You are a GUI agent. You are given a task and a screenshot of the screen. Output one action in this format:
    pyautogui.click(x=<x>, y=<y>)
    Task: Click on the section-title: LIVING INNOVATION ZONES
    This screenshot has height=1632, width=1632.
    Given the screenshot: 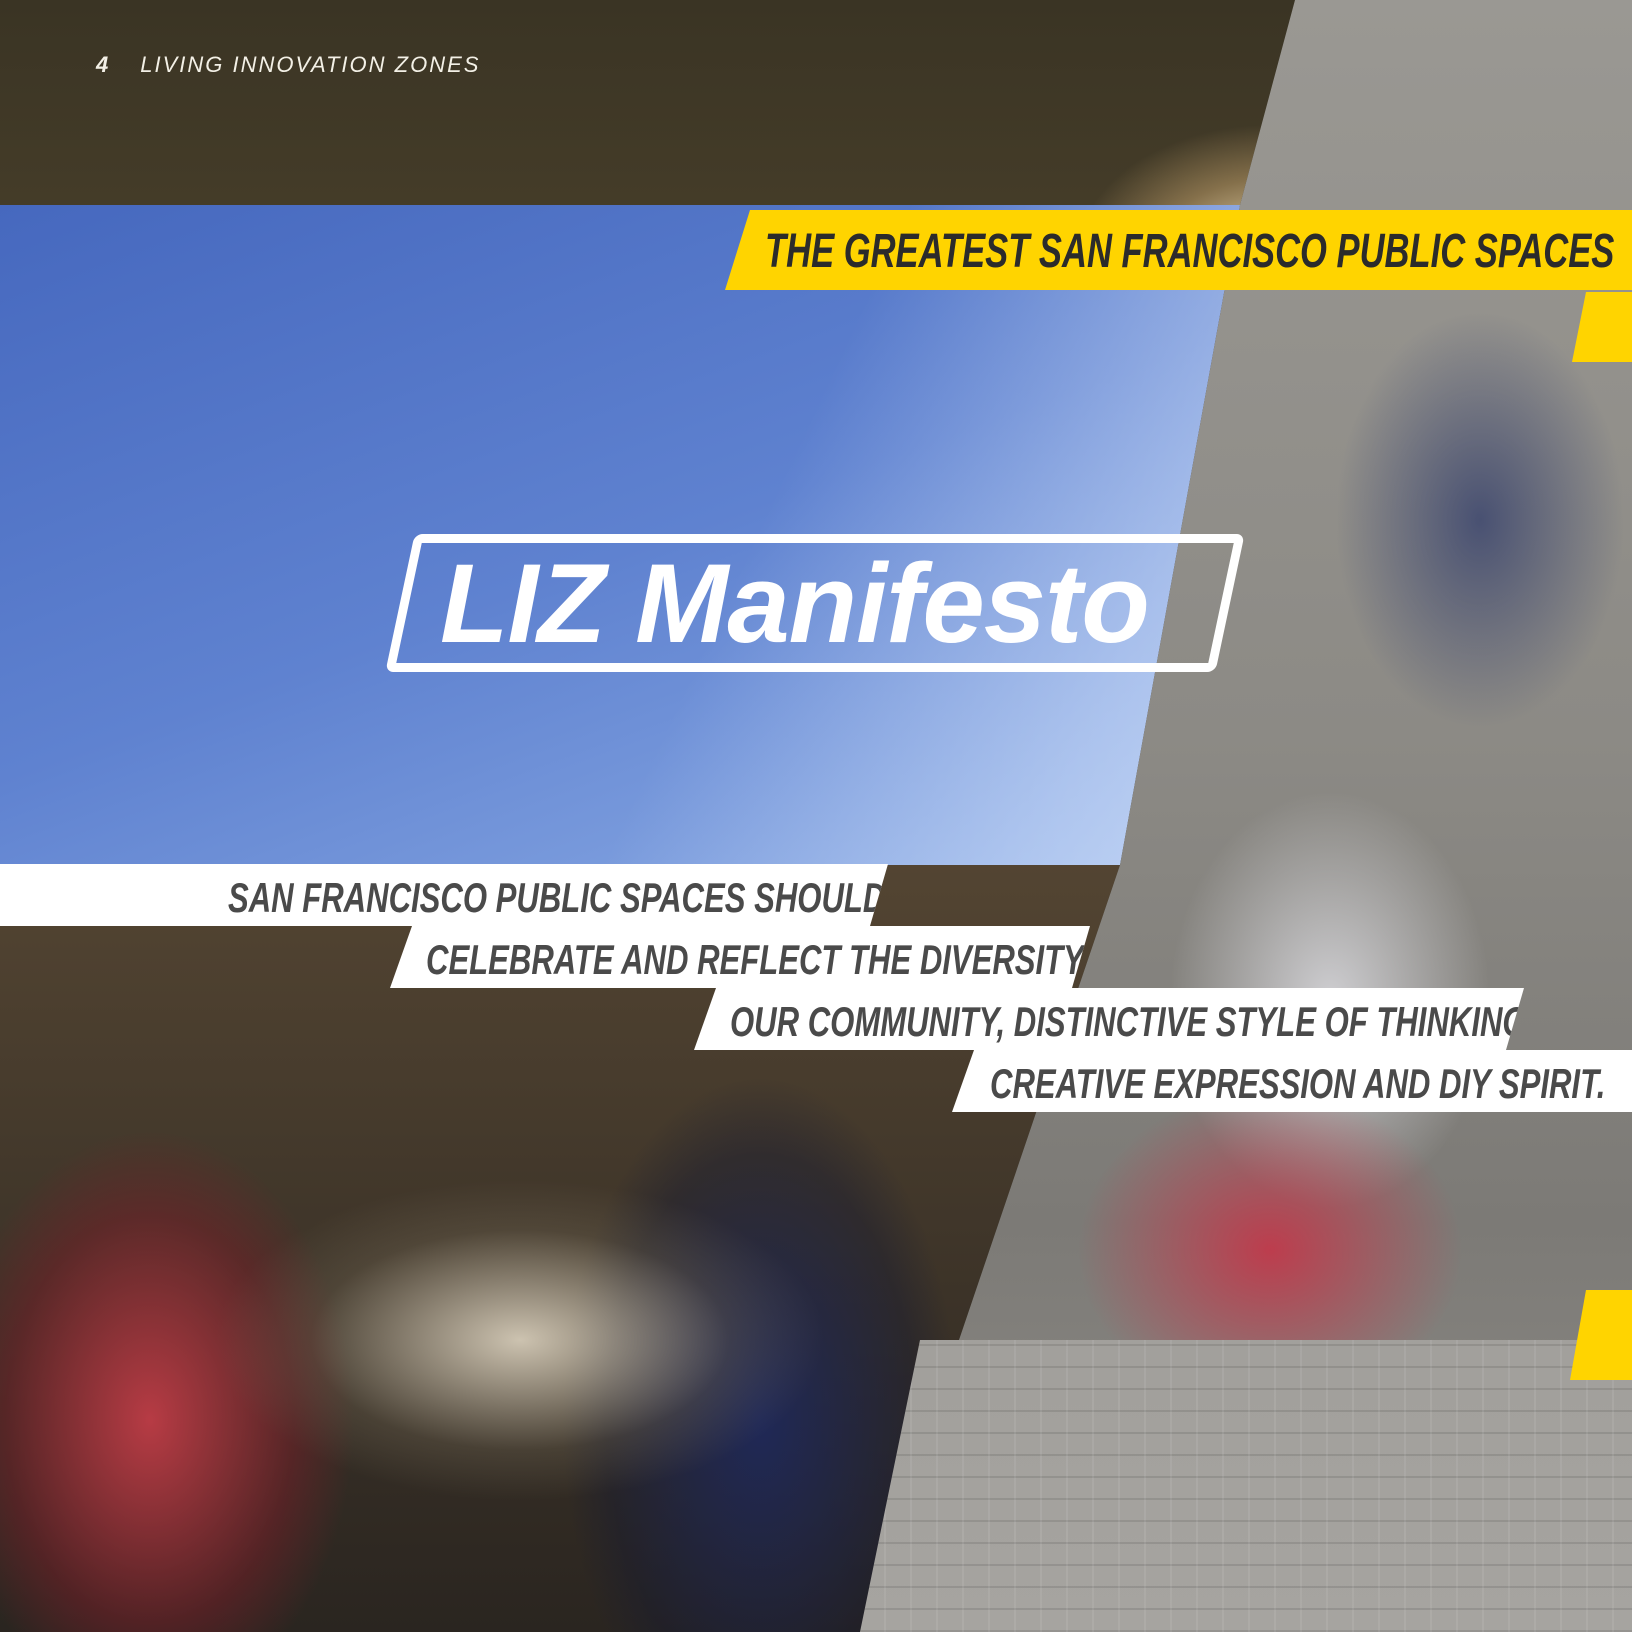 What is the action you would take?
    pyautogui.click(x=310, y=64)
    